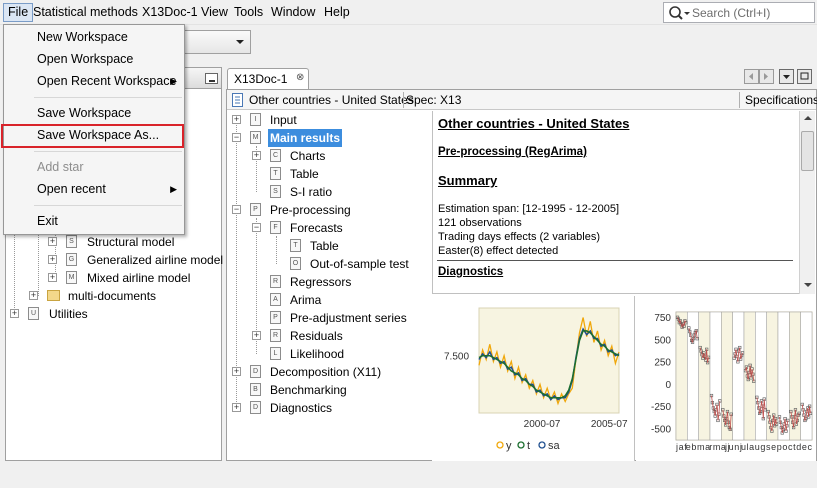 This screenshot has height=488, width=817. I want to click on diagnostics-heading: Diagnostics, so click(471, 272).